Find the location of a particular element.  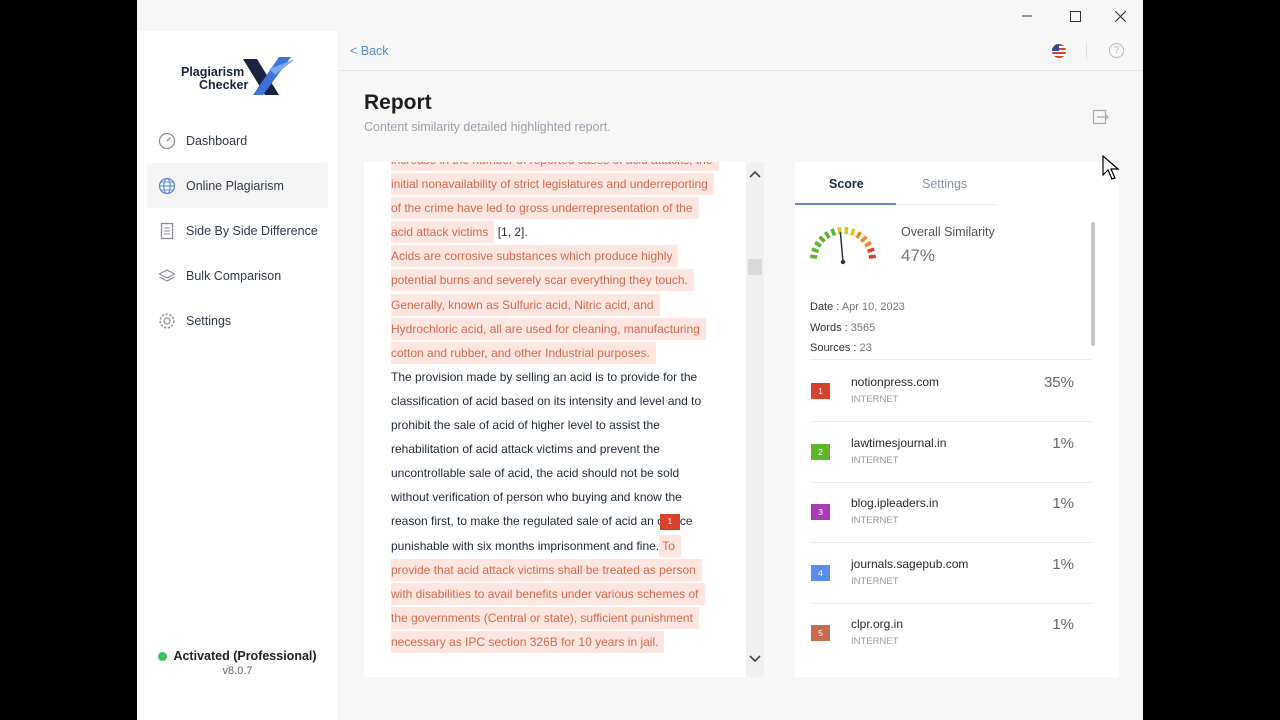

source-divider is located at coordinates (951, 359).